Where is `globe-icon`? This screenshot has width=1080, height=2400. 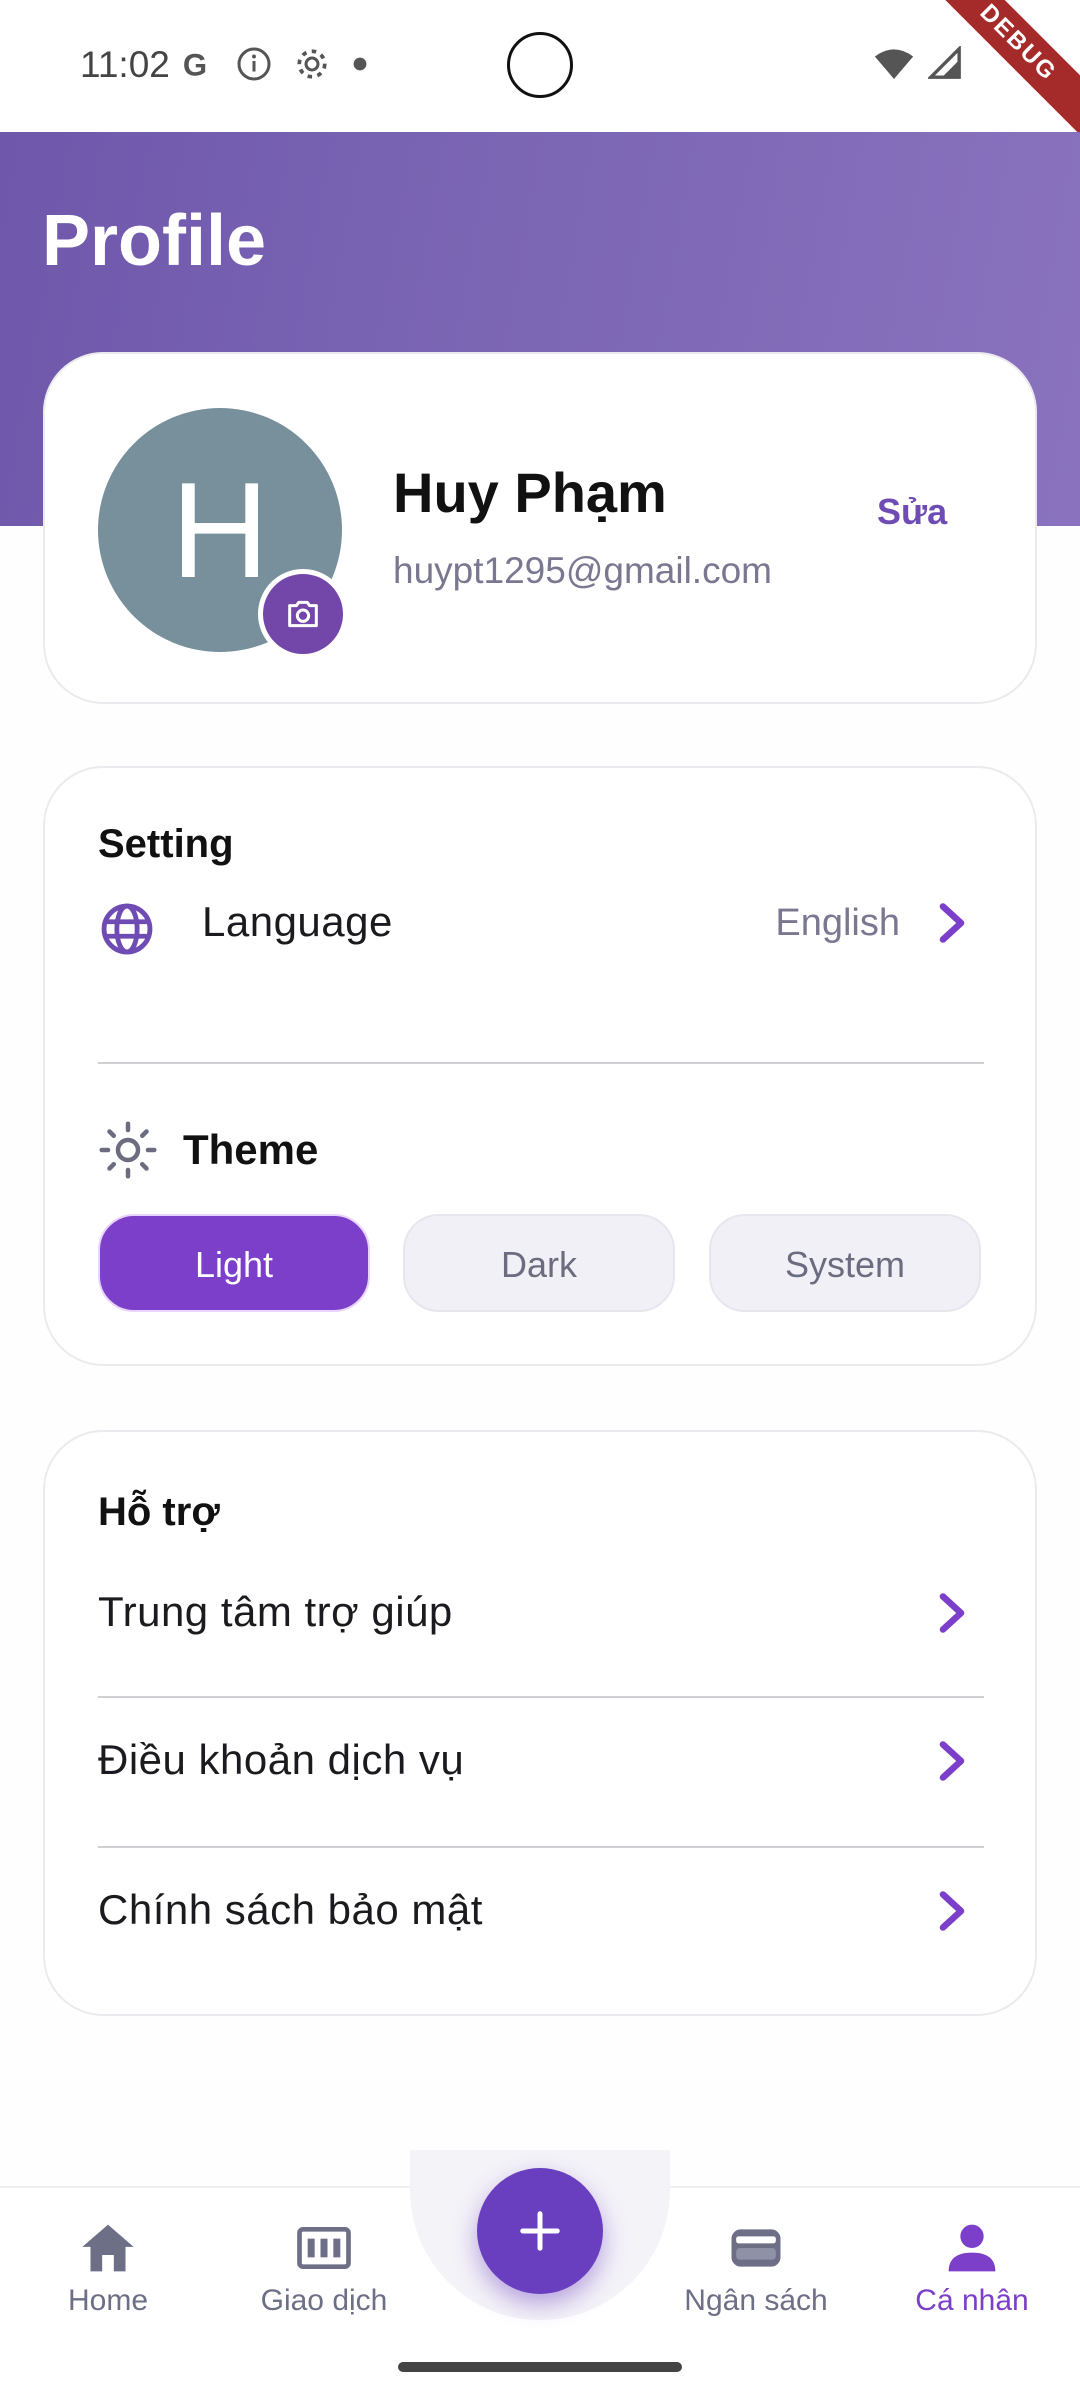
globe-icon is located at coordinates (127, 929).